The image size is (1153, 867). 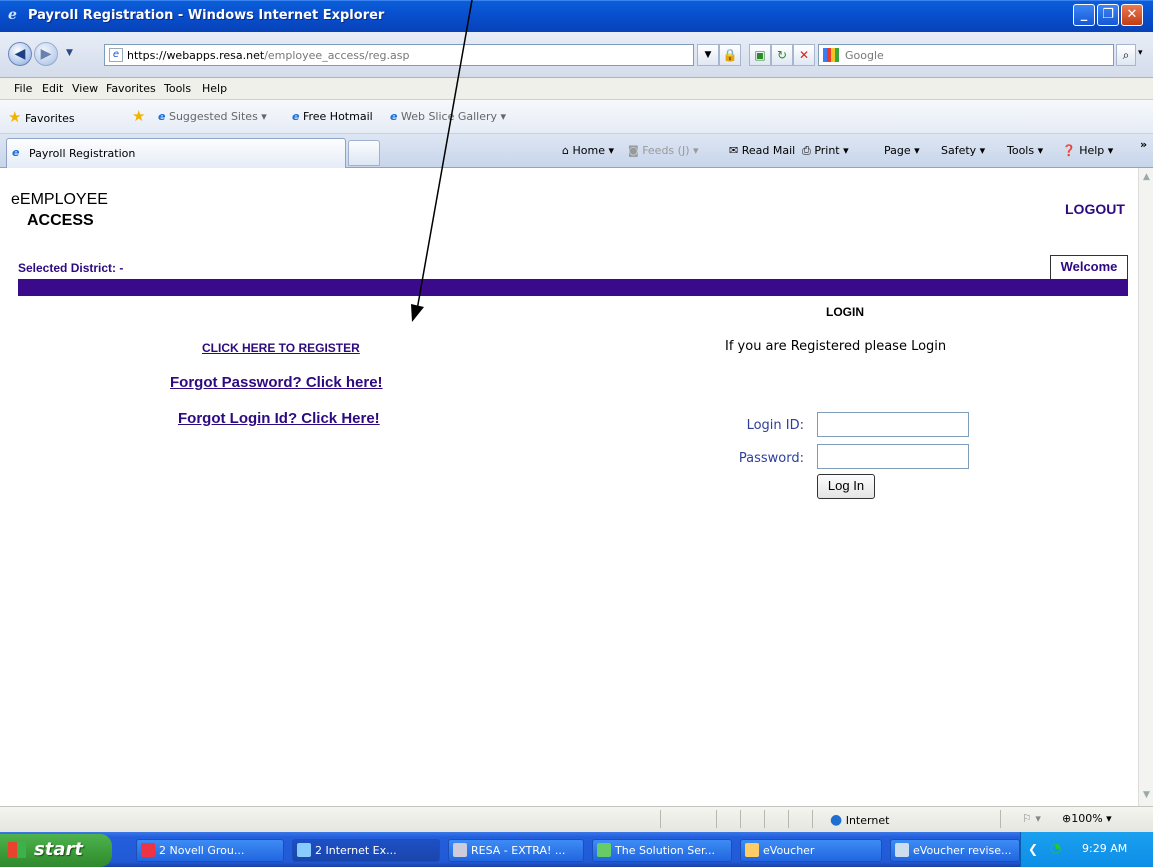 What do you see at coordinates (46, 54) in the screenshot?
I see `forward-icon: ▶` at bounding box center [46, 54].